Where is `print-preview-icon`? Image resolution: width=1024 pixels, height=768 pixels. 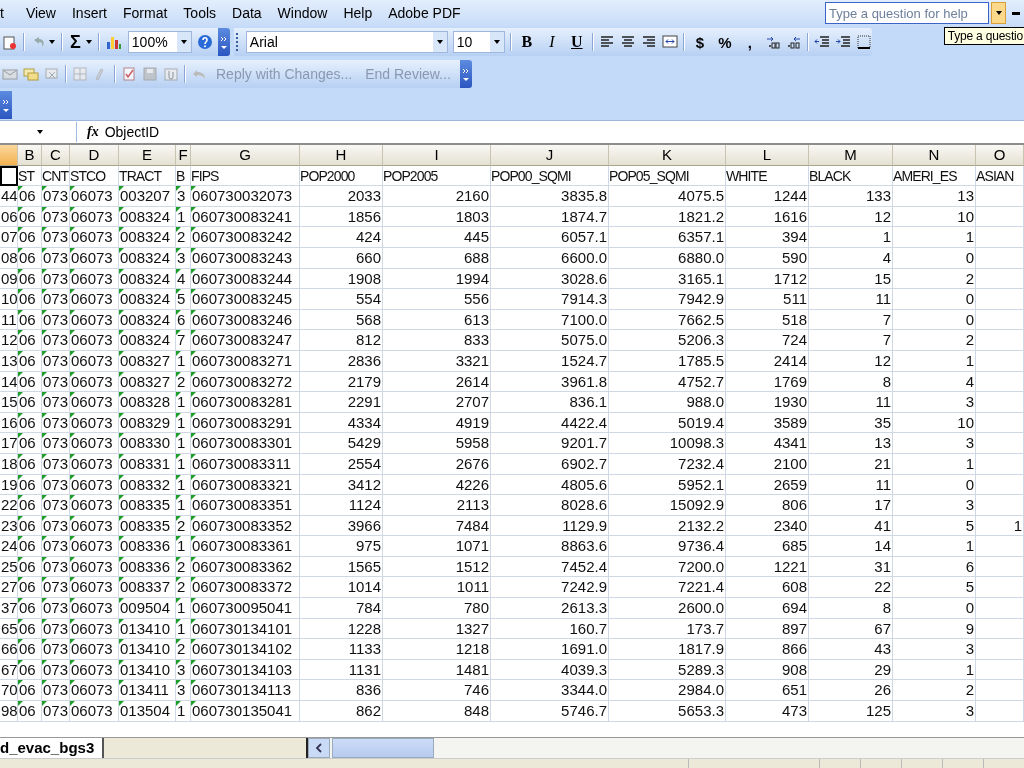 print-preview-icon is located at coordinates (10, 42).